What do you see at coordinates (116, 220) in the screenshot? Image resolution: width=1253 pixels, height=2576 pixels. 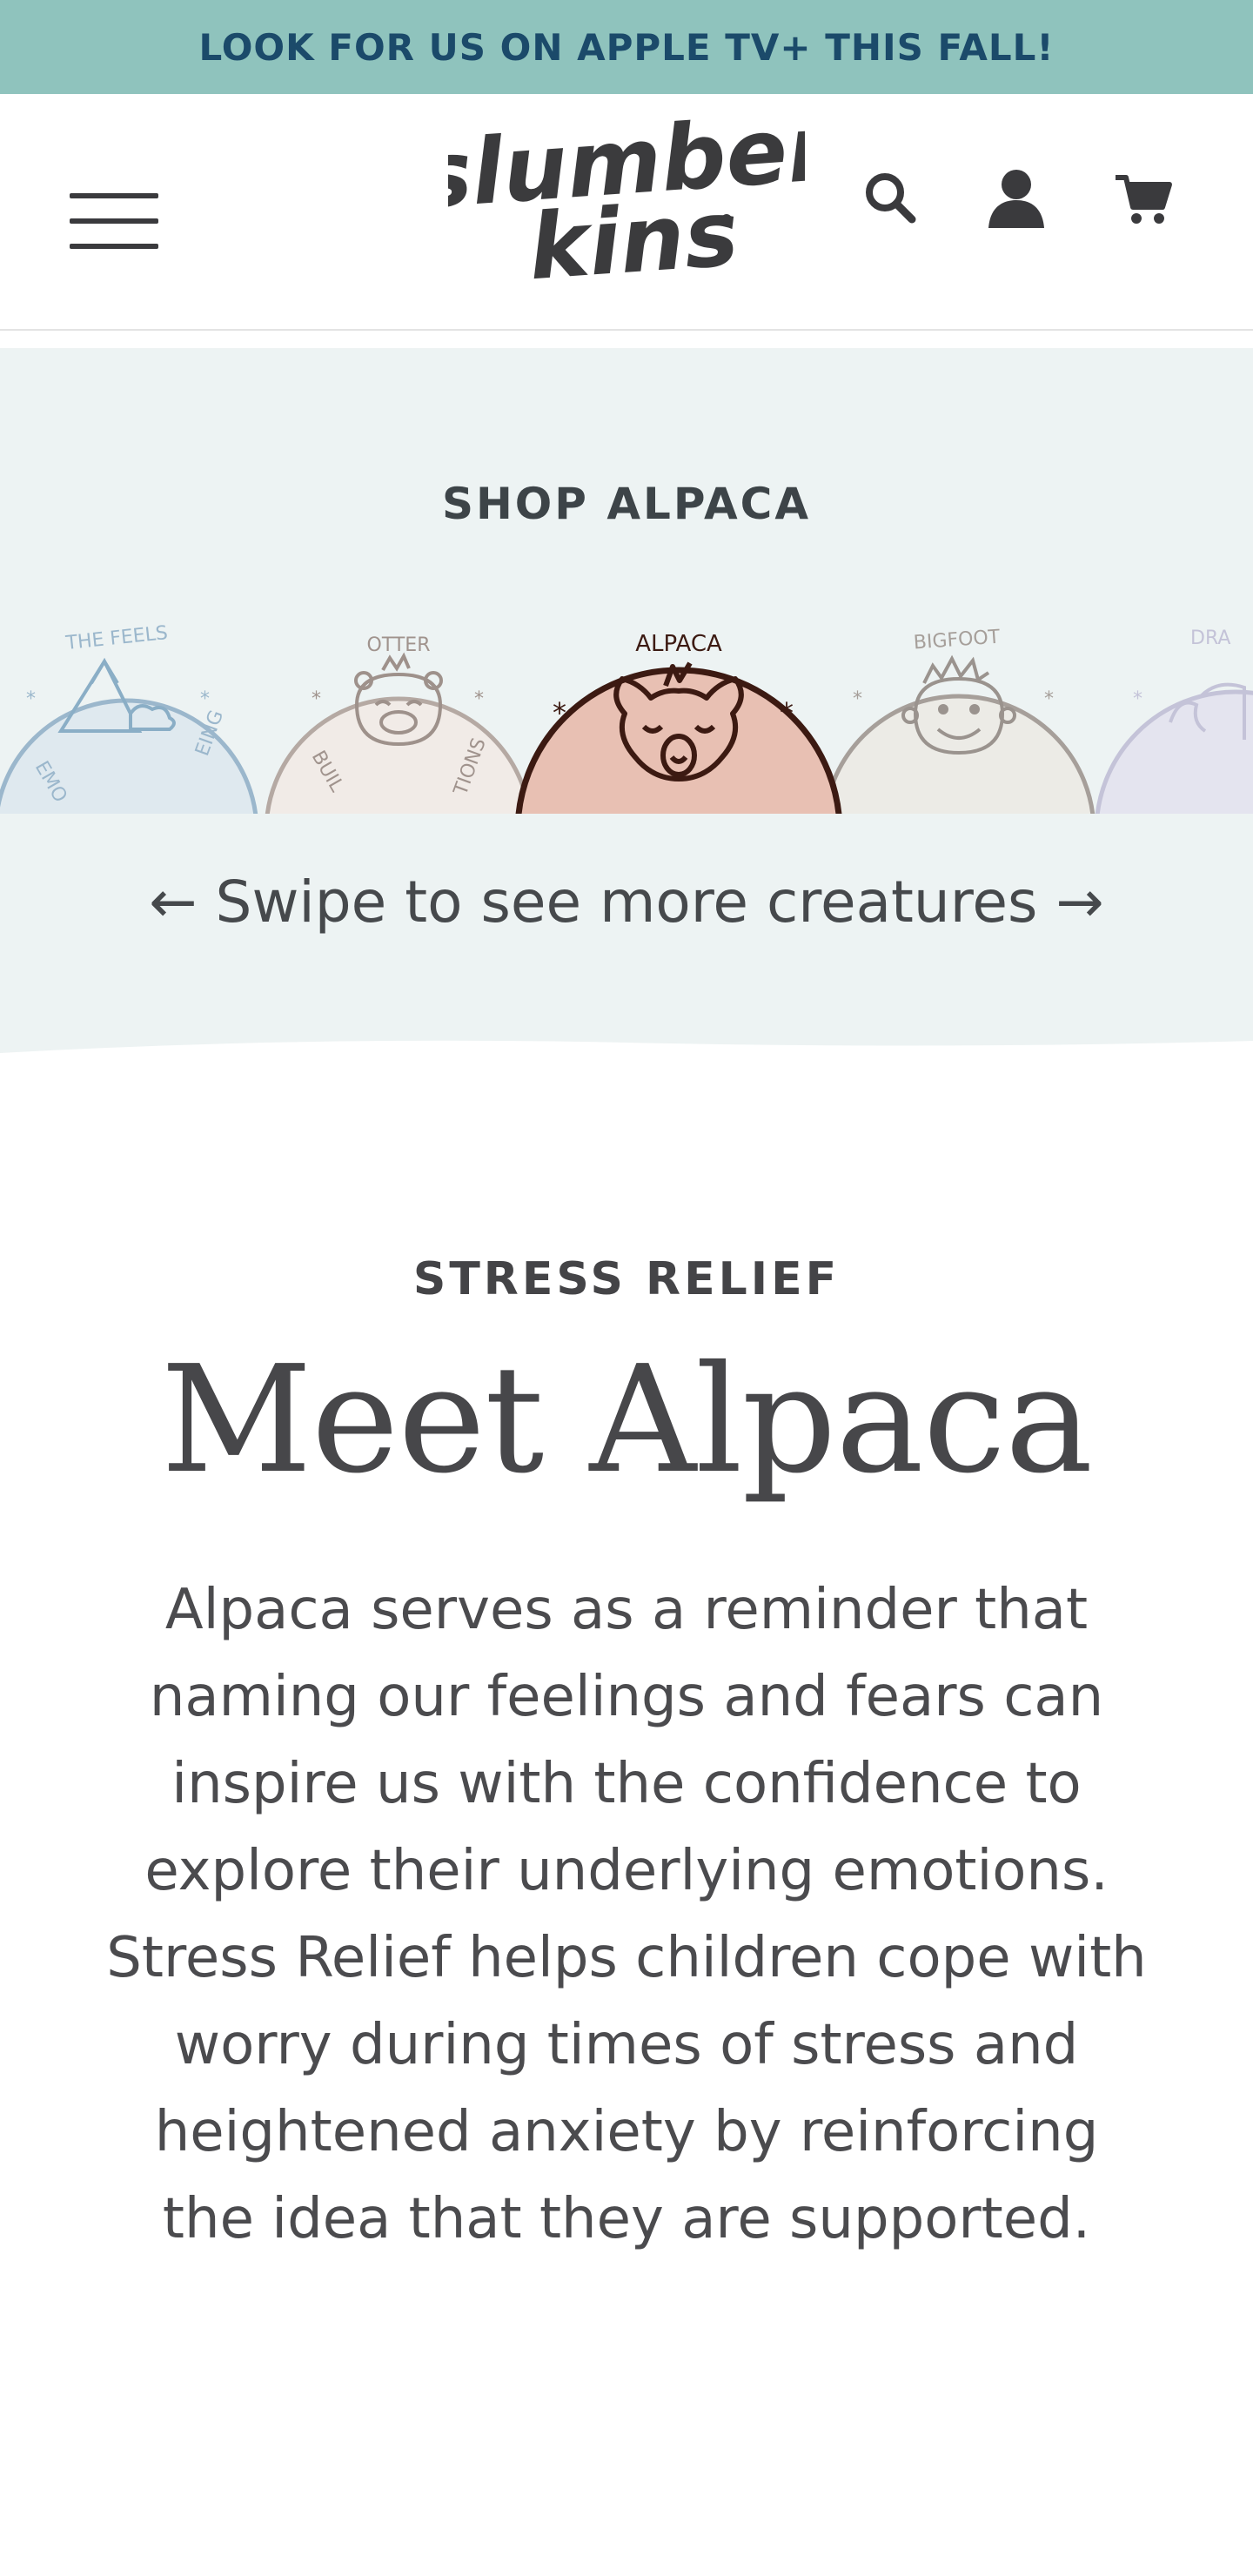 I see `hamburger-menu-icon` at bounding box center [116, 220].